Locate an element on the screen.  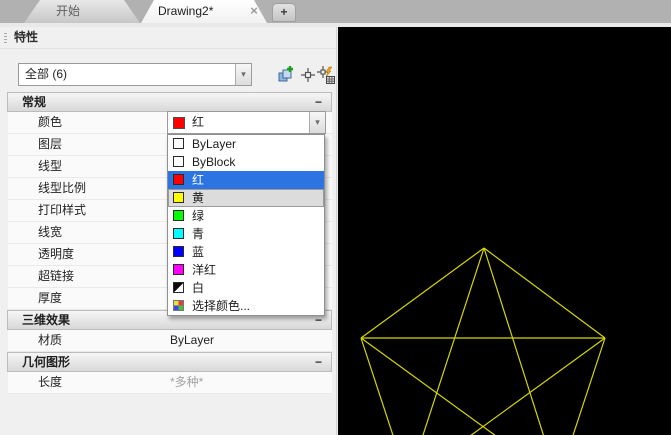
close-tab-icon: × is located at coordinates (254, 11).